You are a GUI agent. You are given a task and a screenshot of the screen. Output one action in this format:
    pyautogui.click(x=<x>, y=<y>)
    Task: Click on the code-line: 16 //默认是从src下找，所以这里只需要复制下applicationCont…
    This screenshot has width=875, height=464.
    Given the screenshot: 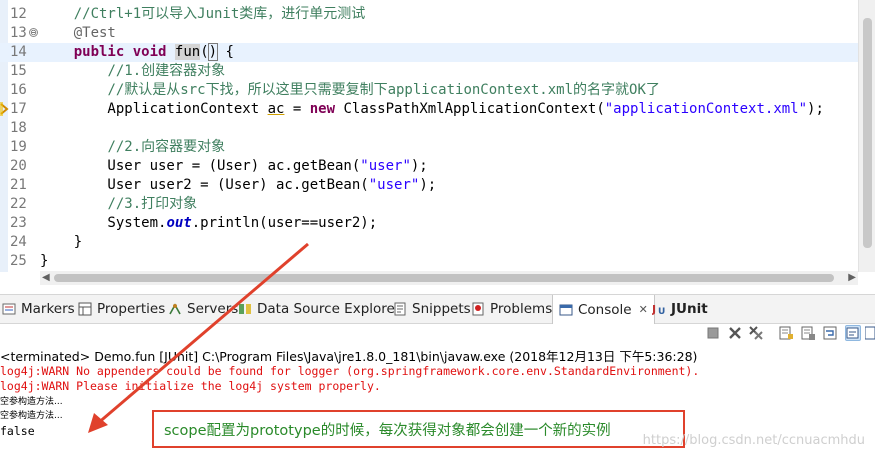 What is the action you would take?
    pyautogui.click(x=437, y=90)
    